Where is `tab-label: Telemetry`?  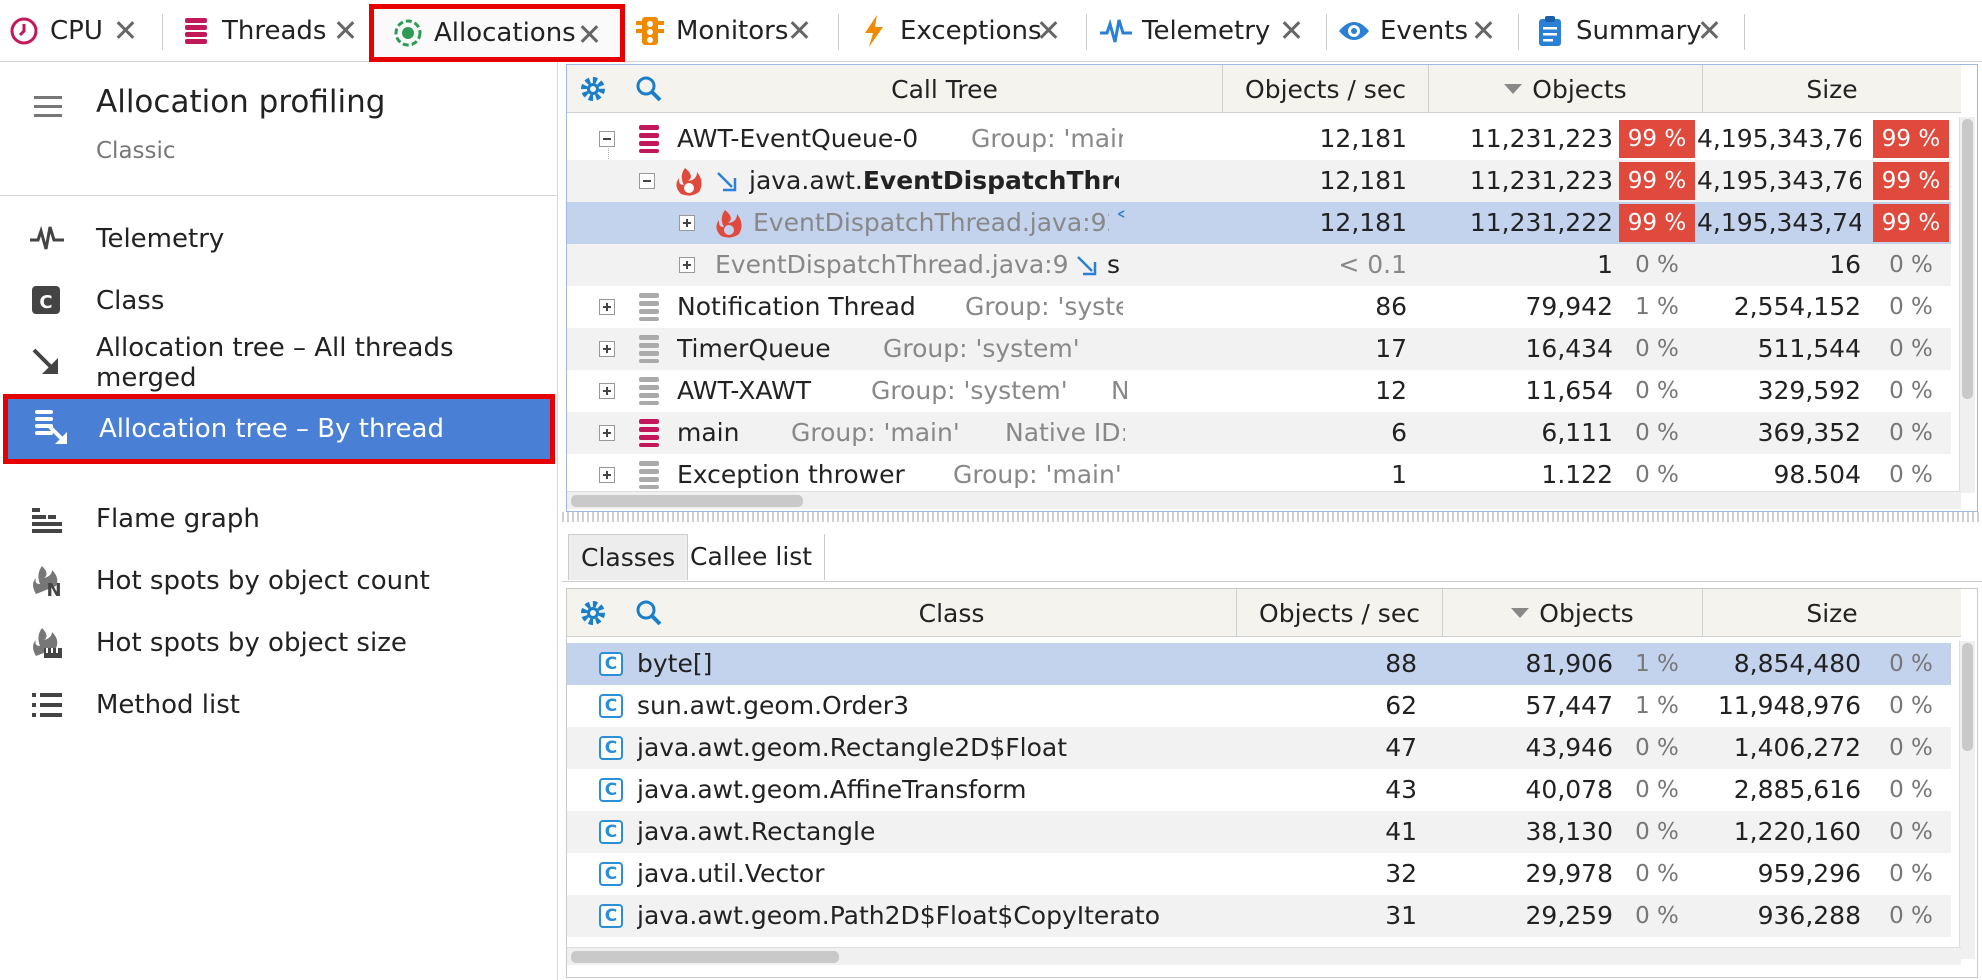 tab-label: Telemetry is located at coordinates (1206, 31).